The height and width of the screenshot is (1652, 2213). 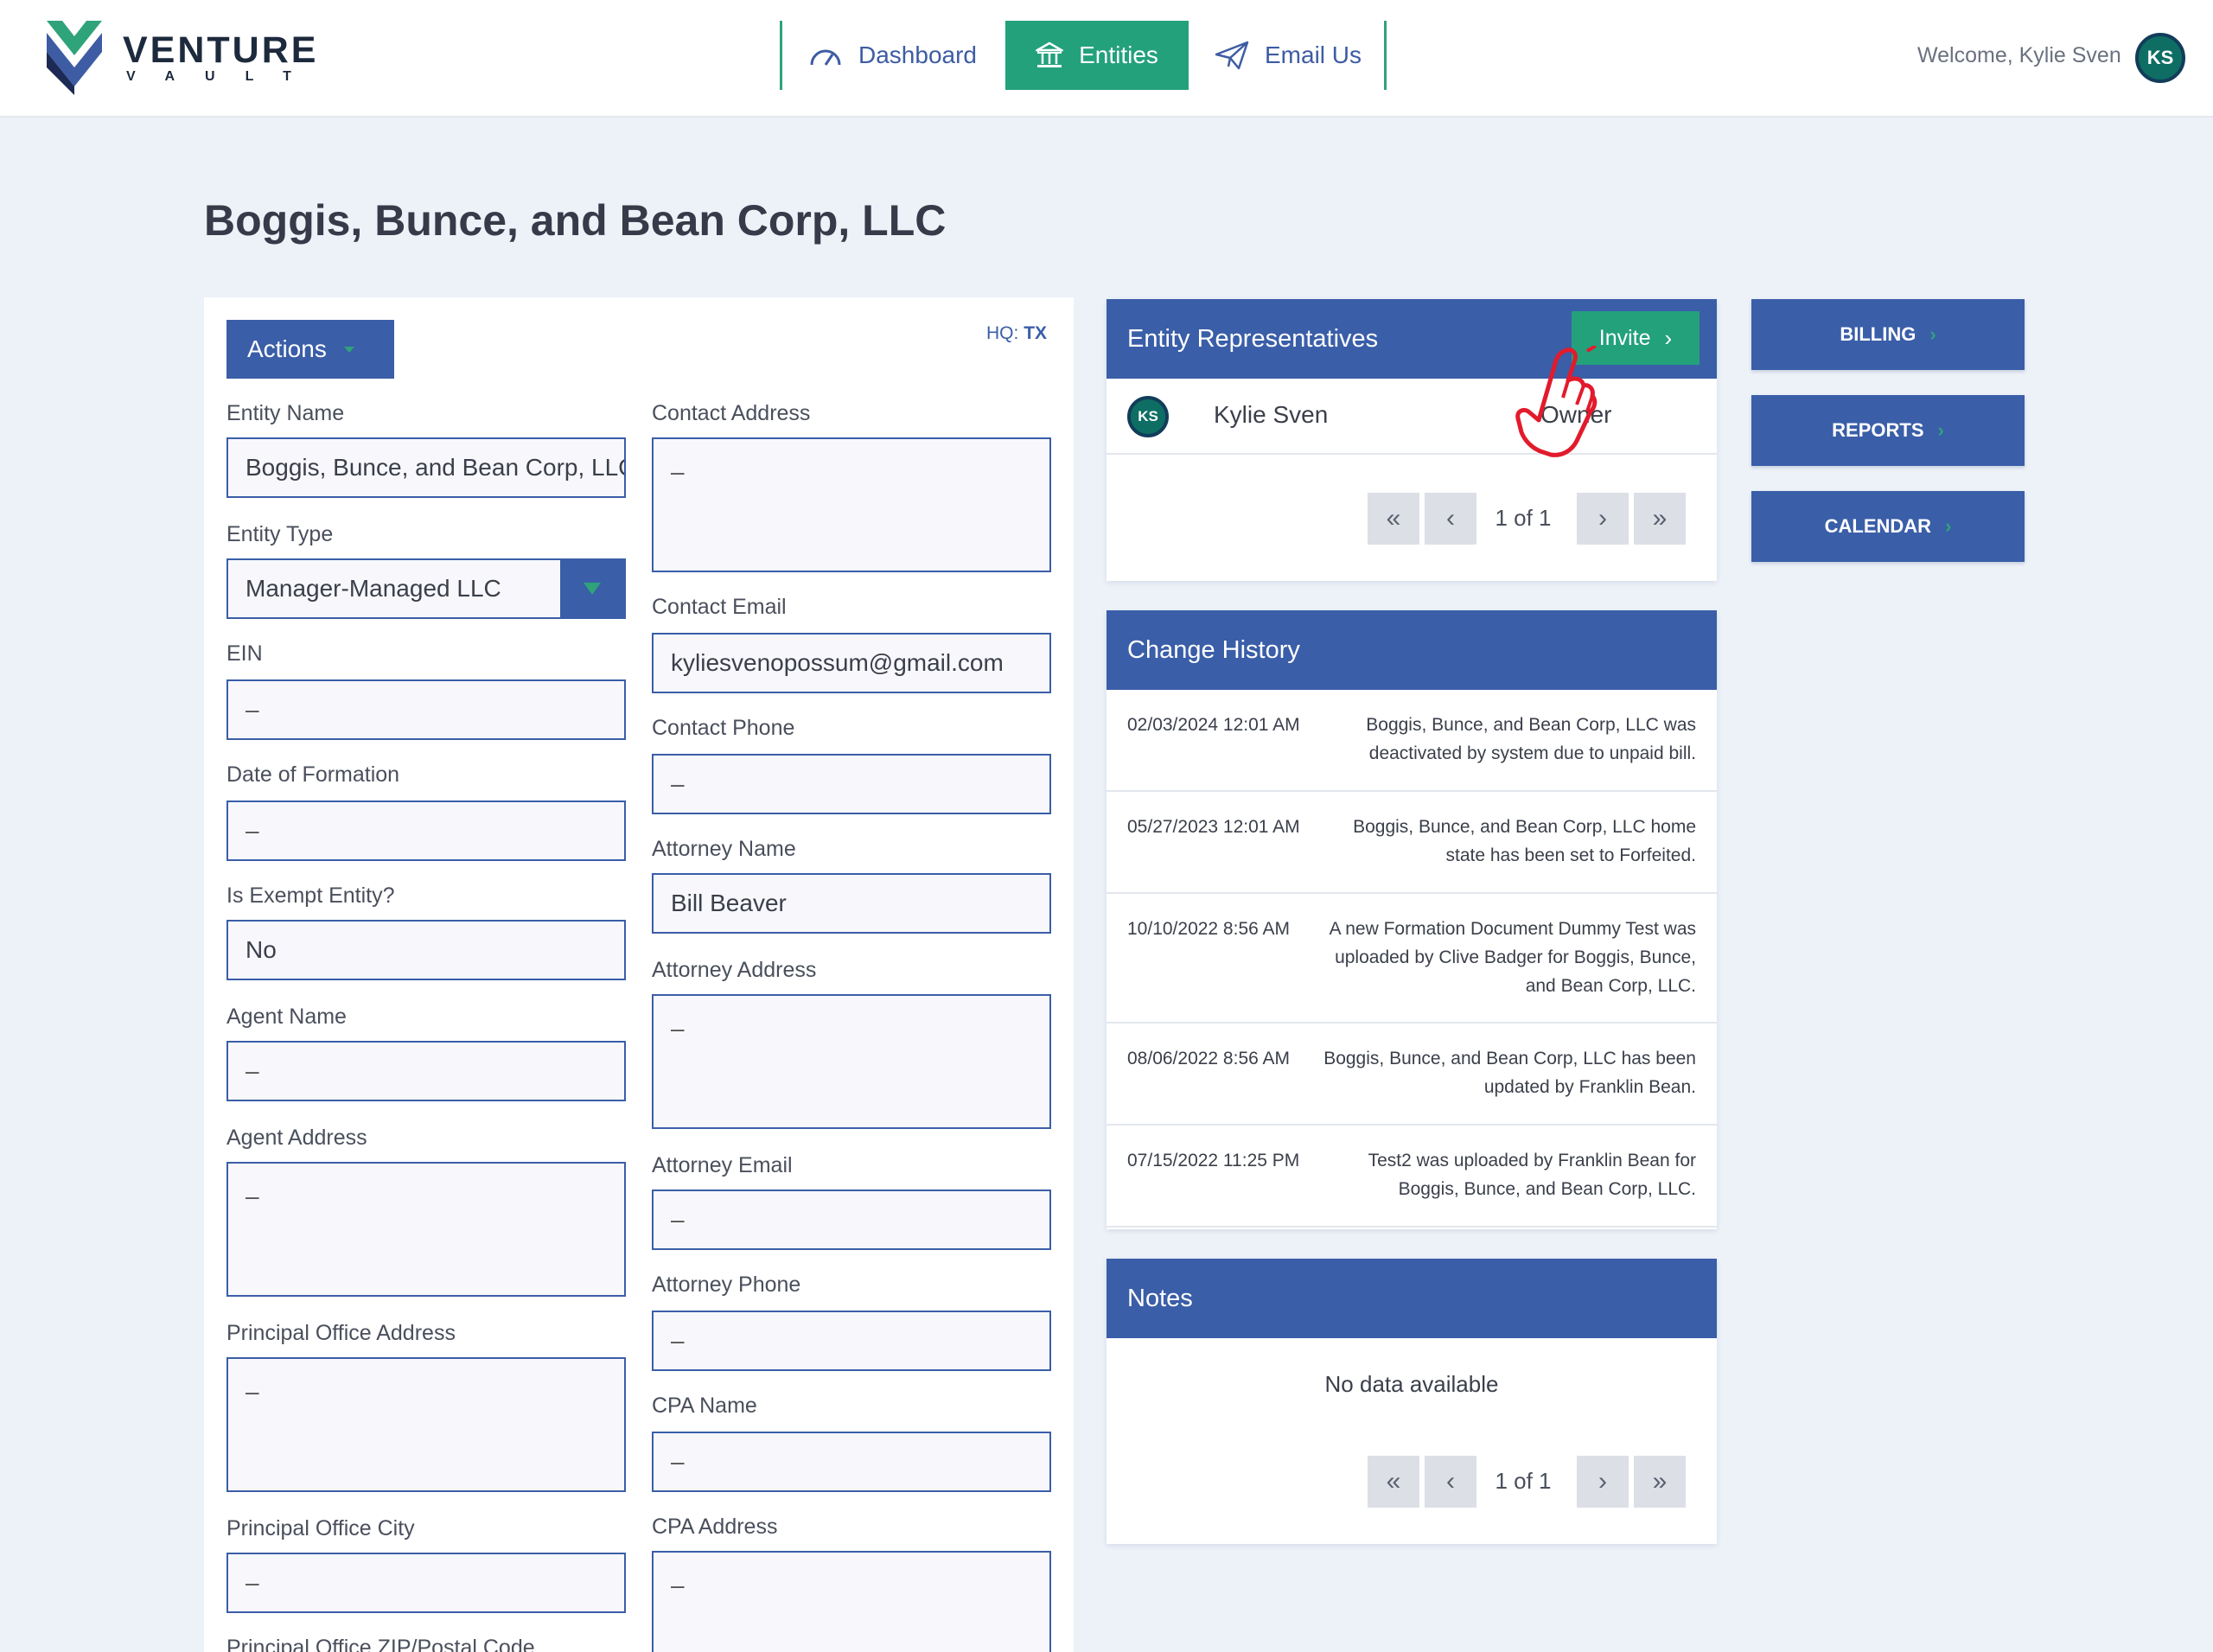 I want to click on representatives-header: Entity Representatives Invite ›, so click(x=1411, y=339).